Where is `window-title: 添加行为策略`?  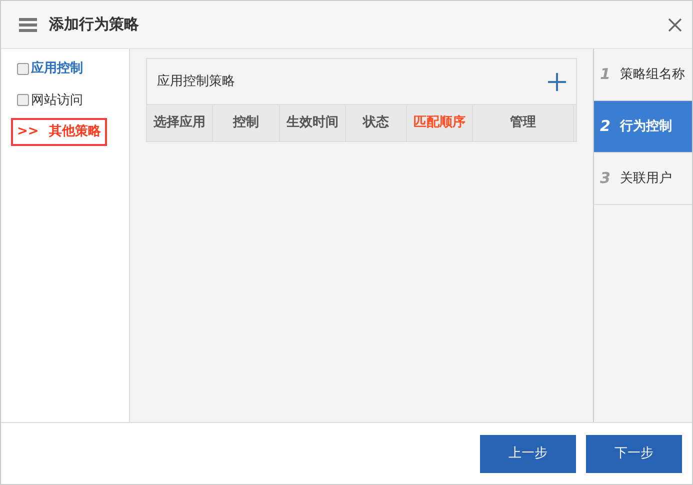 window-title: 添加行为策略 is located at coordinates (94, 25).